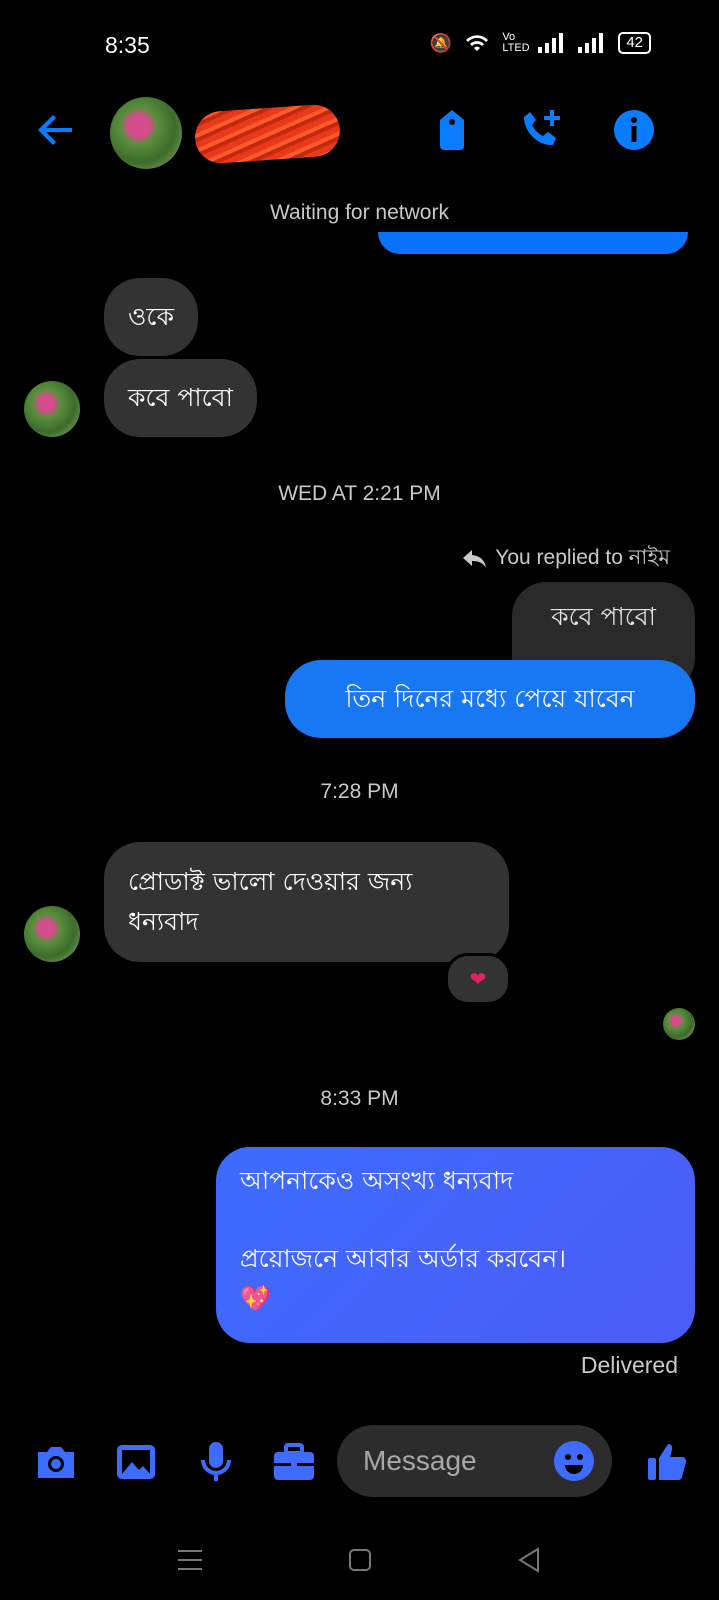 Image resolution: width=719 pixels, height=1600 pixels. What do you see at coordinates (180, 398) in the screenshot?
I see `incoming-message: কবে পাবো` at bounding box center [180, 398].